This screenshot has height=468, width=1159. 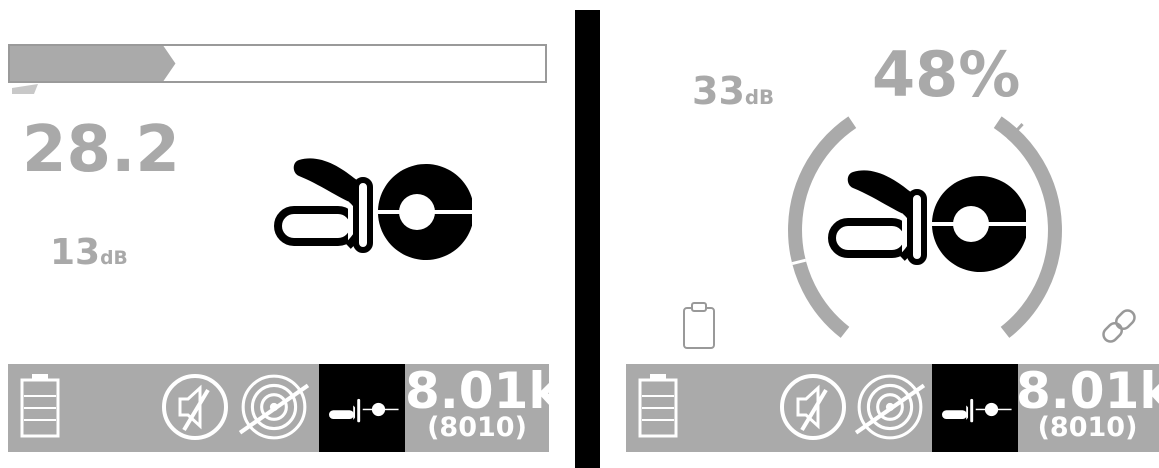 What do you see at coordinates (277, 69) in the screenshot?
I see `progress-bar` at bounding box center [277, 69].